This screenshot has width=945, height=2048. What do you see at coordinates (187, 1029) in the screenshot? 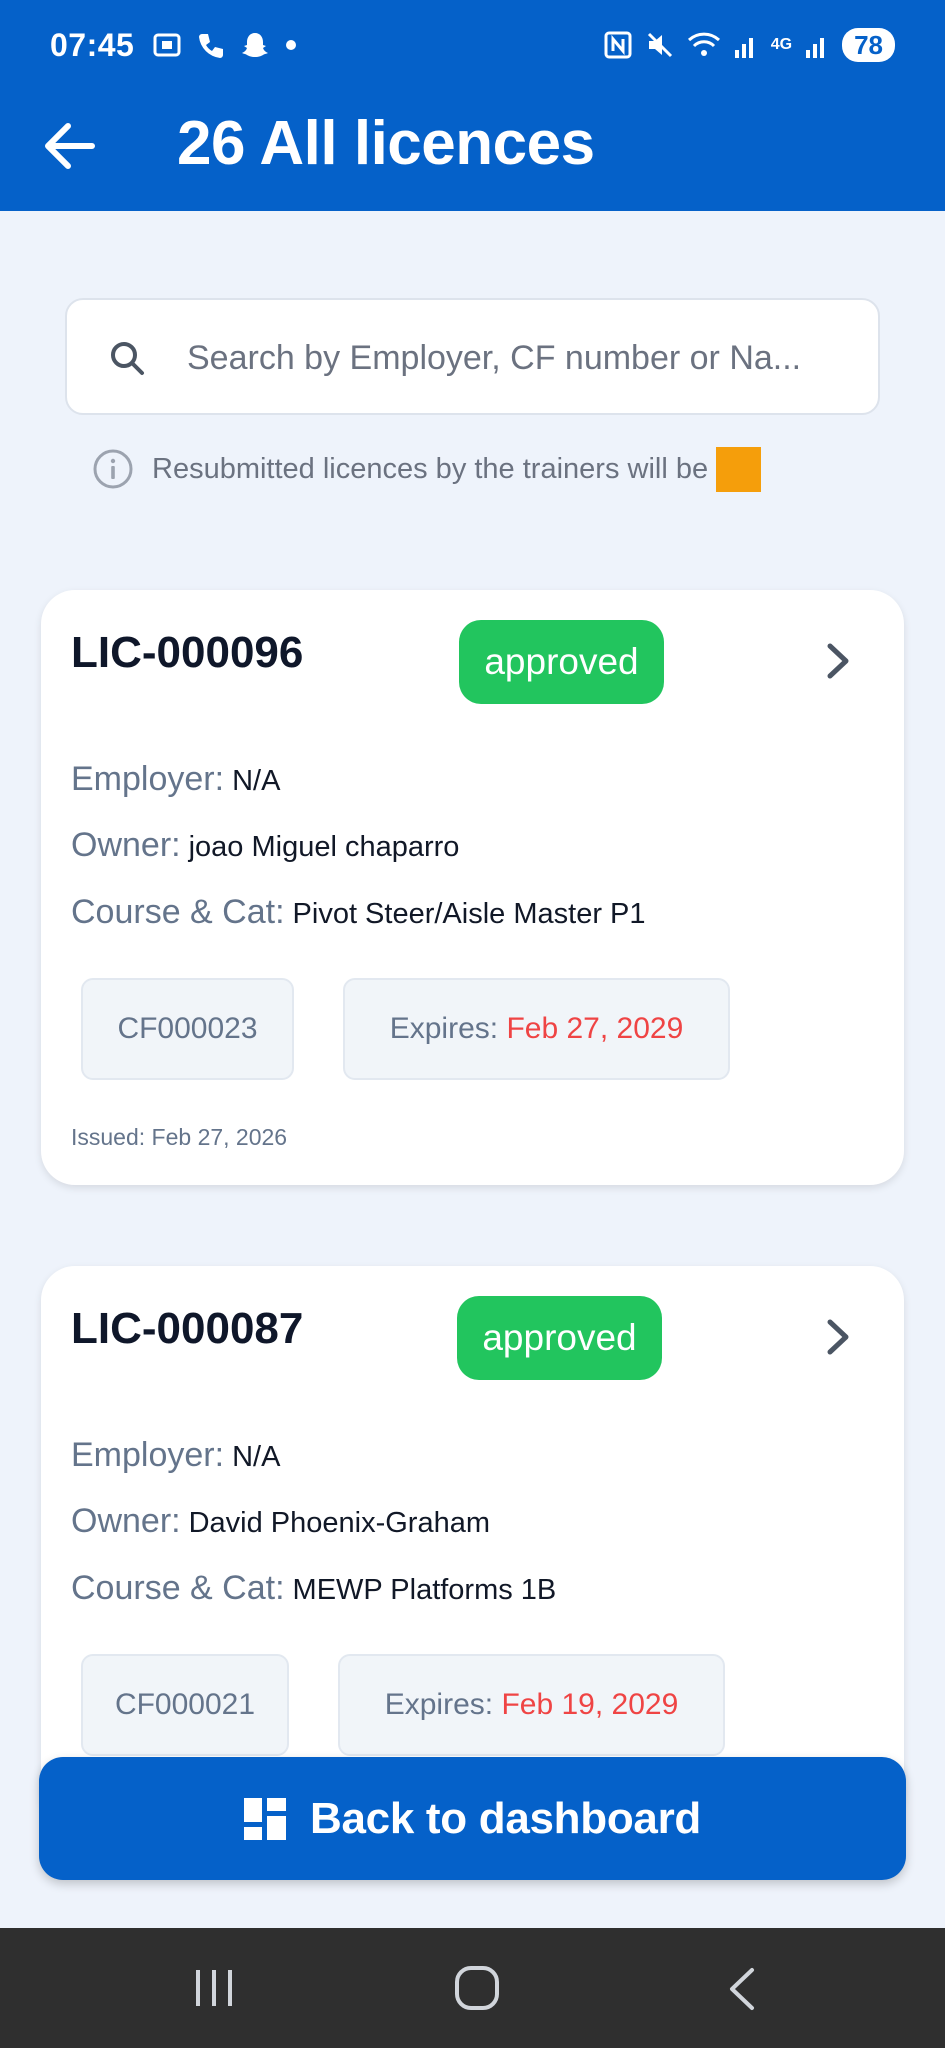
I see `cf-number-chip: CF000023` at bounding box center [187, 1029].